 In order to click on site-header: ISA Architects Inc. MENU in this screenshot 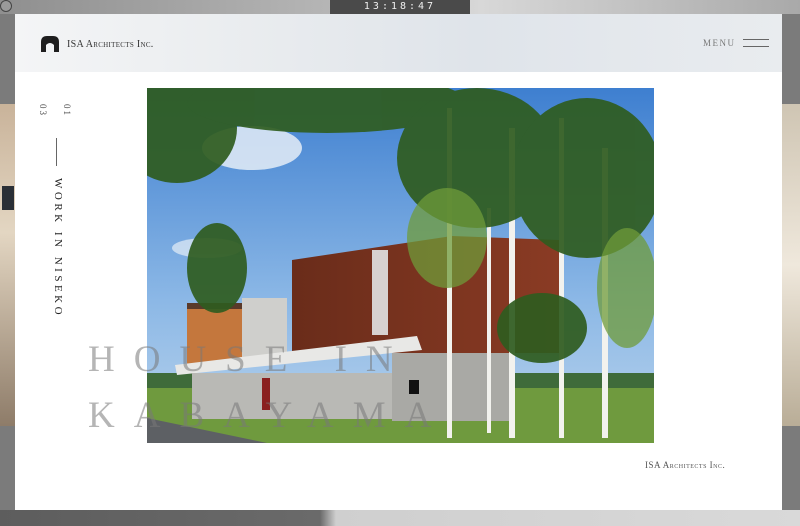, I will do `click(398, 43)`.